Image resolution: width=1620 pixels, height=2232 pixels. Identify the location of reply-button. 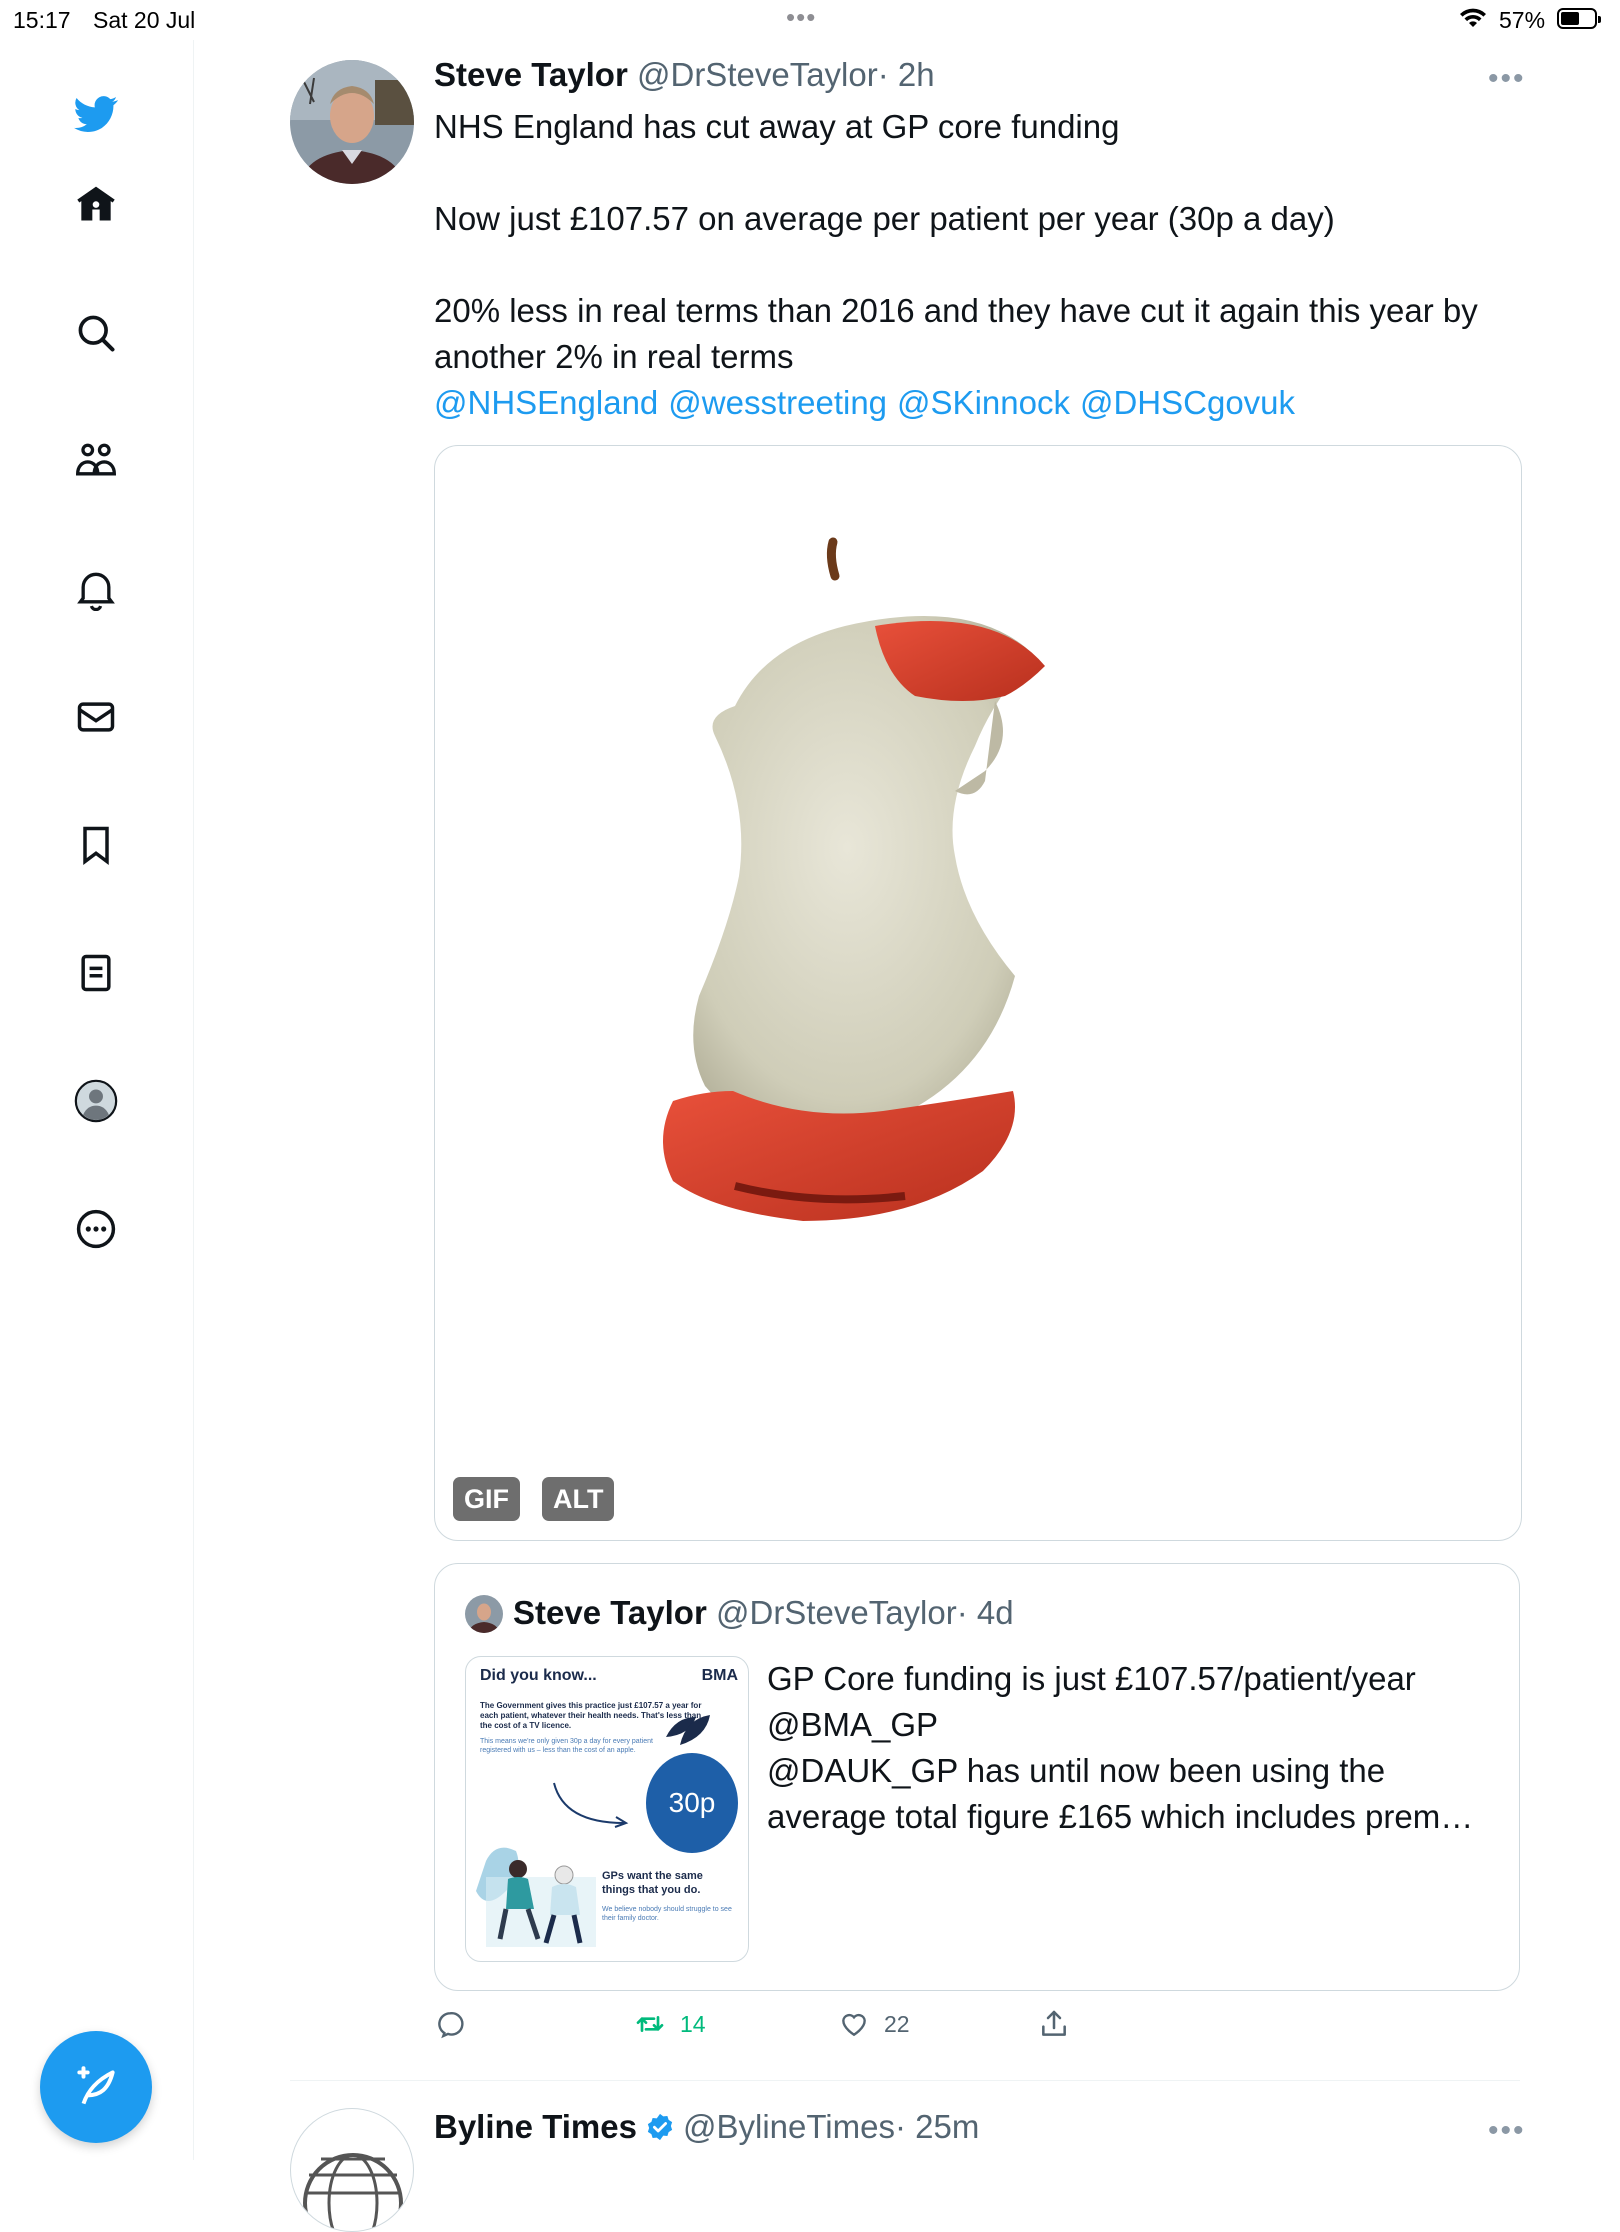
(457, 2024).